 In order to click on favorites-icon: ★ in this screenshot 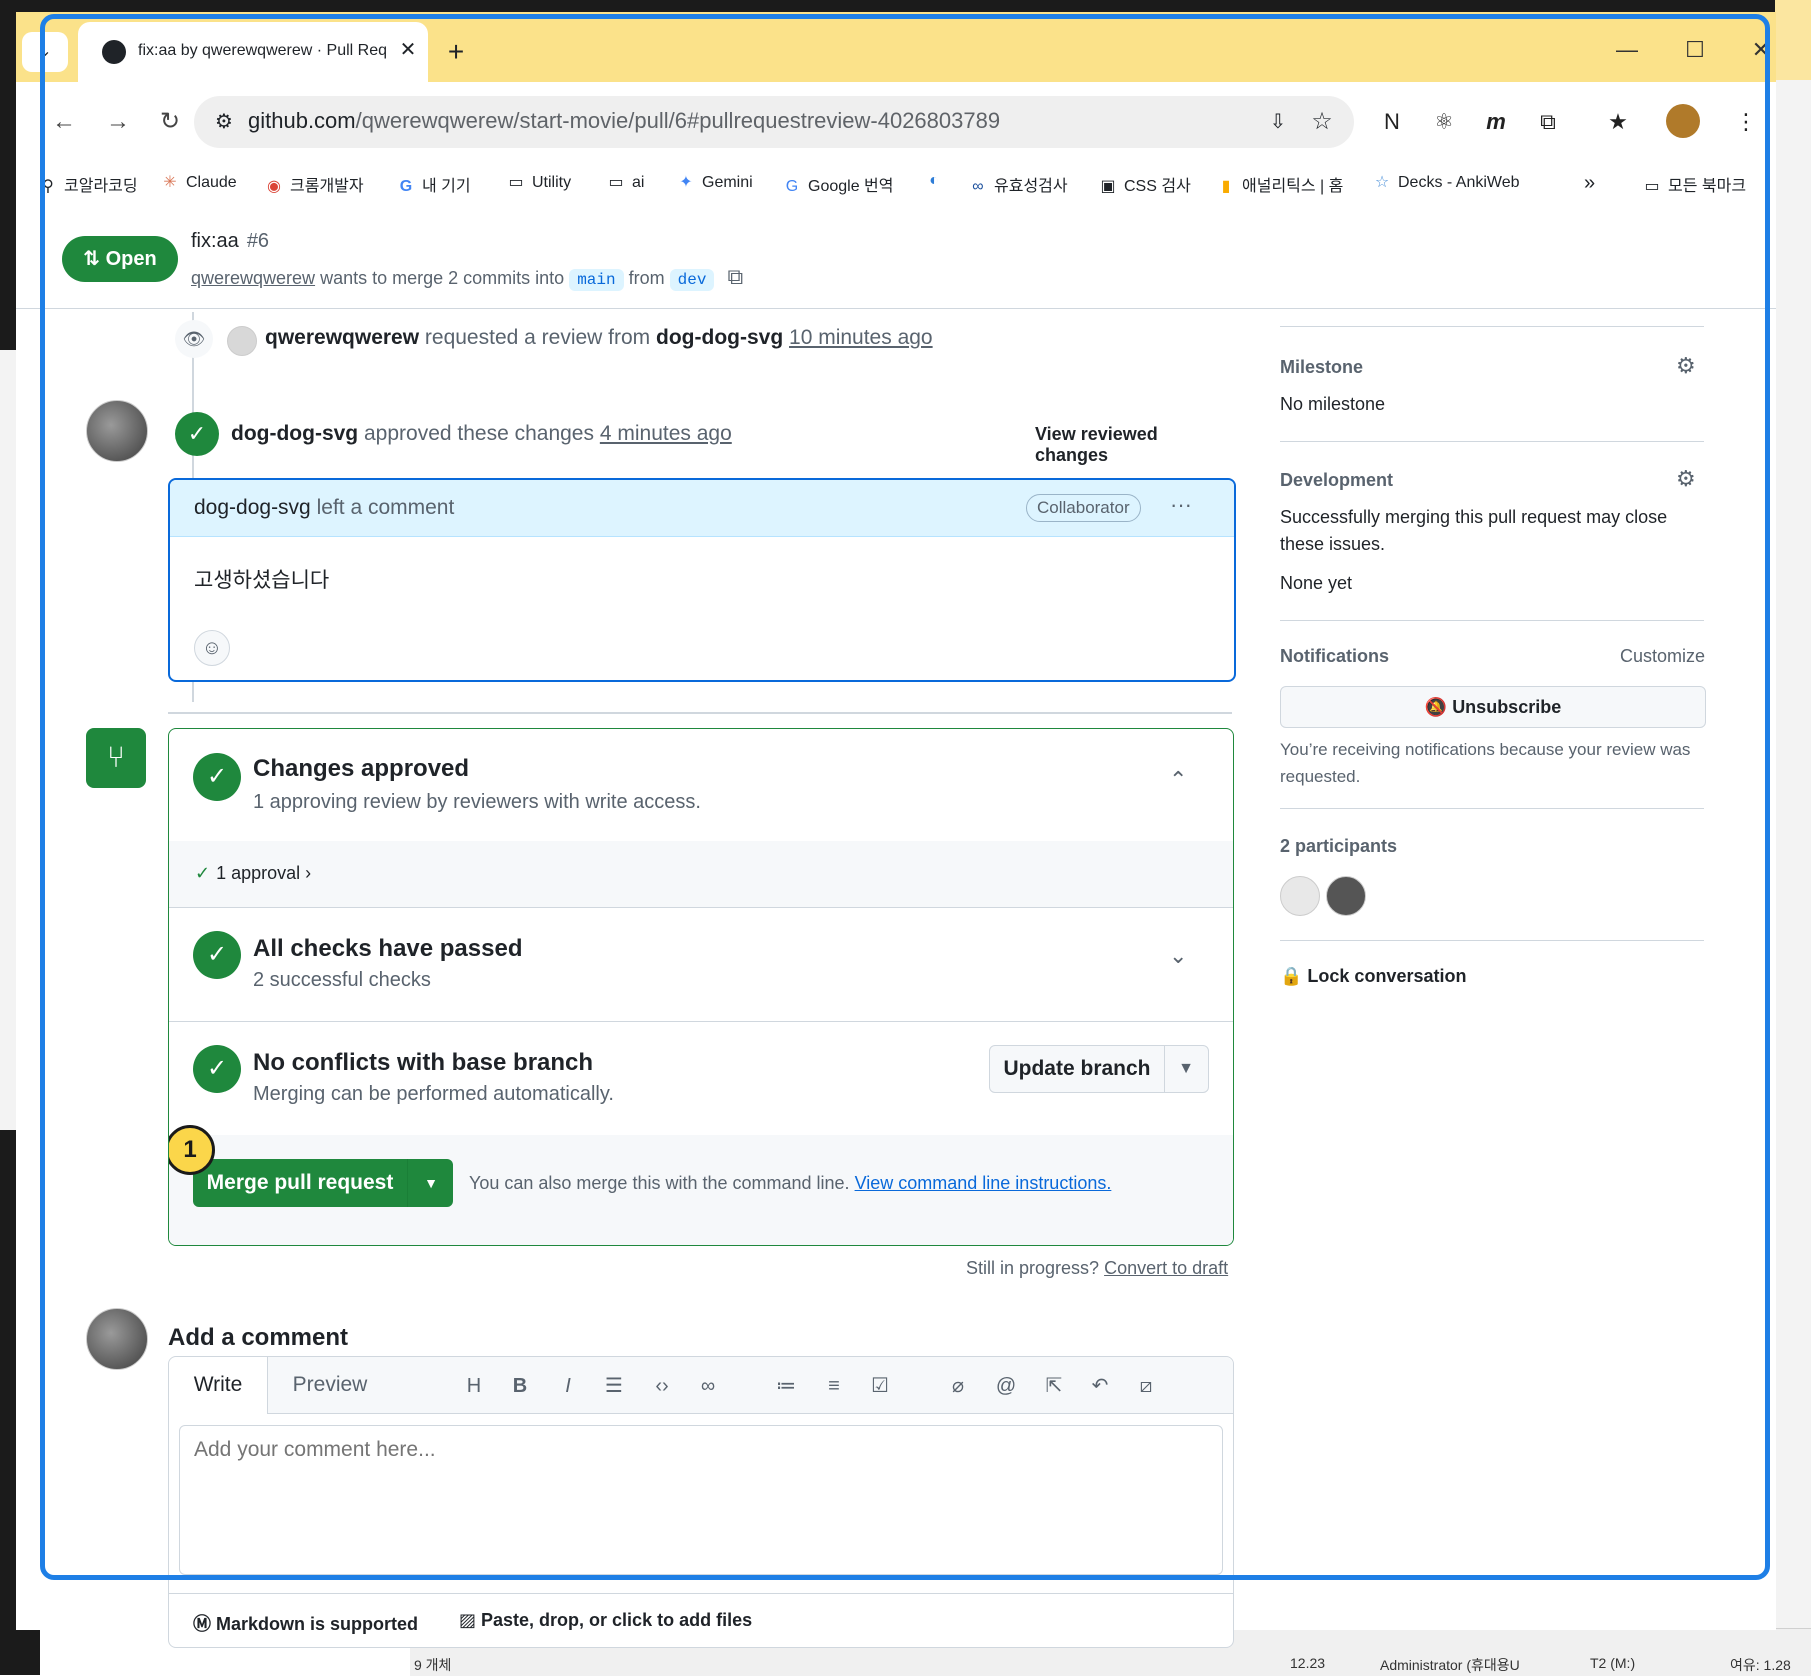, I will do `click(1618, 122)`.